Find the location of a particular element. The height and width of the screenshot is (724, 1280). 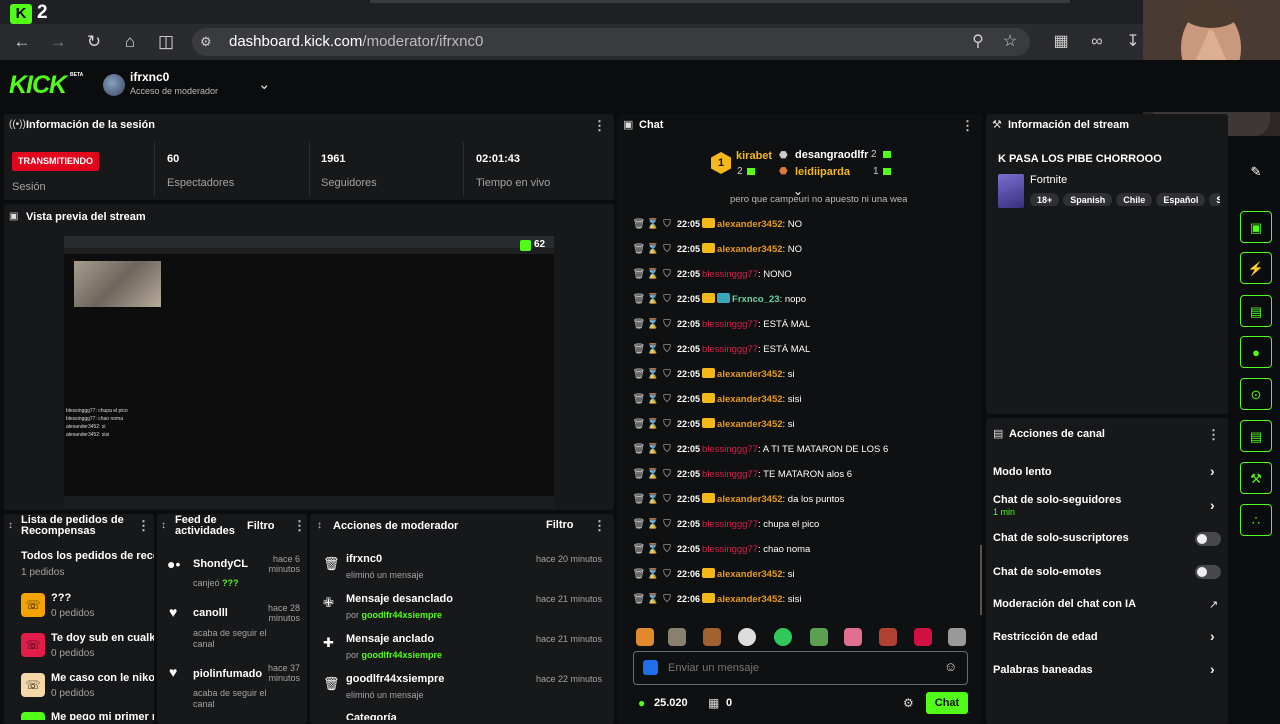

external-link-icon: ↗ is located at coordinates (1213, 604).